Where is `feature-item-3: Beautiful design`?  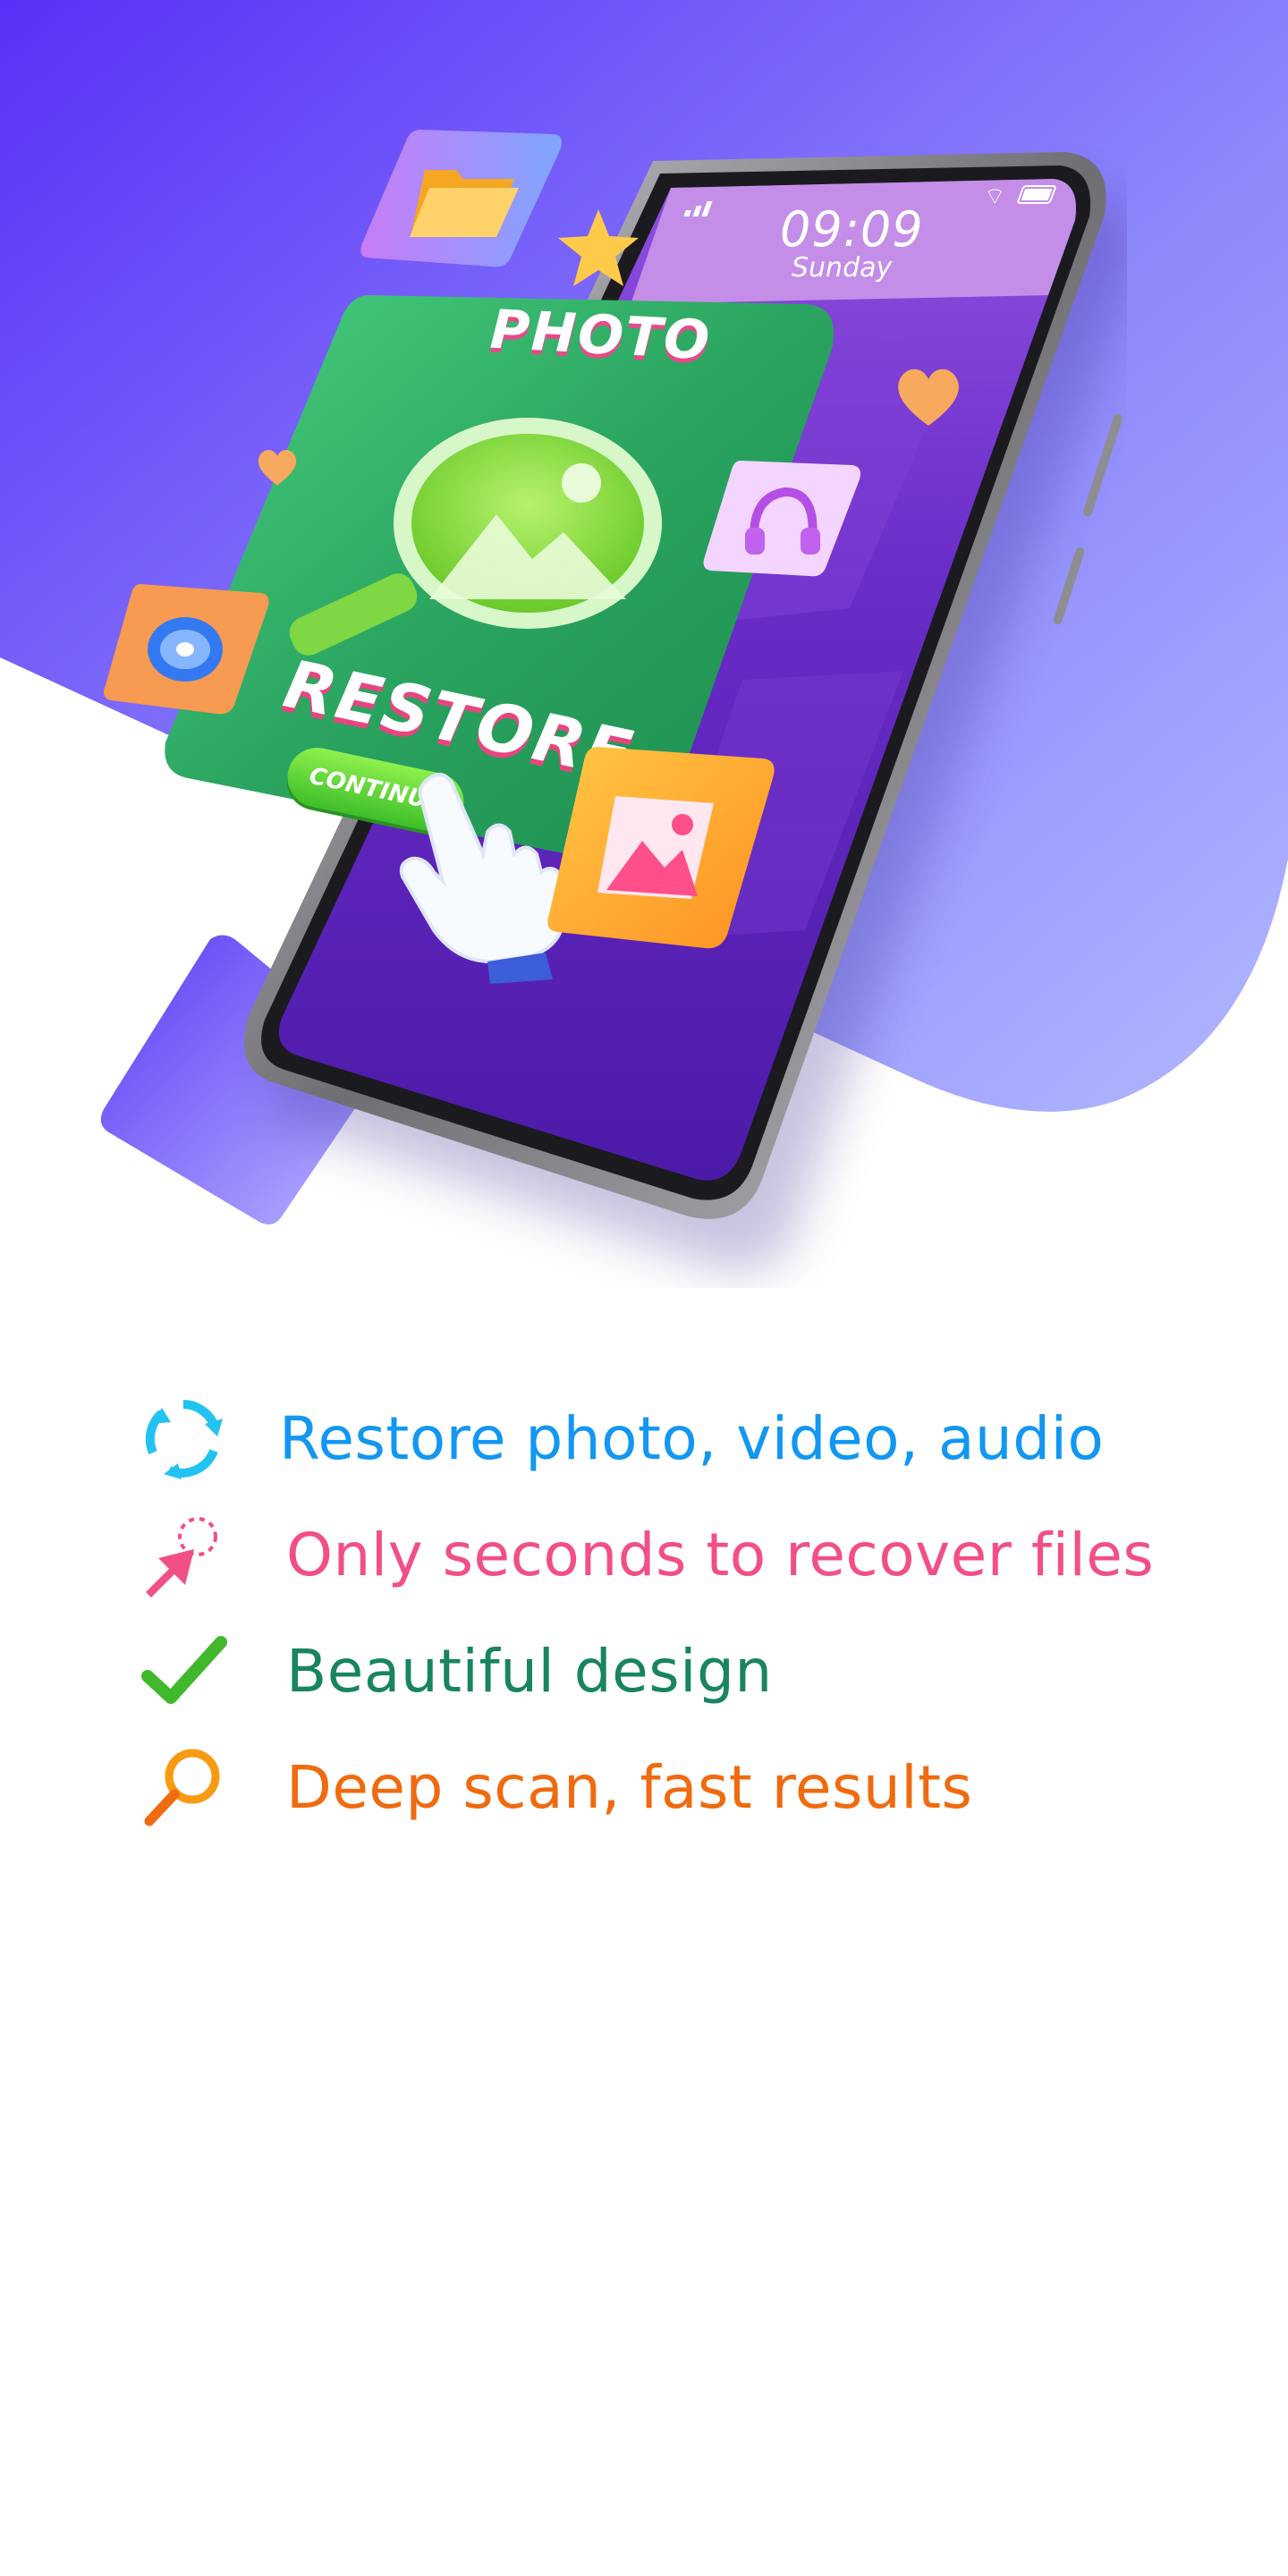 feature-item-3: Beautiful design is located at coordinates (453, 1671).